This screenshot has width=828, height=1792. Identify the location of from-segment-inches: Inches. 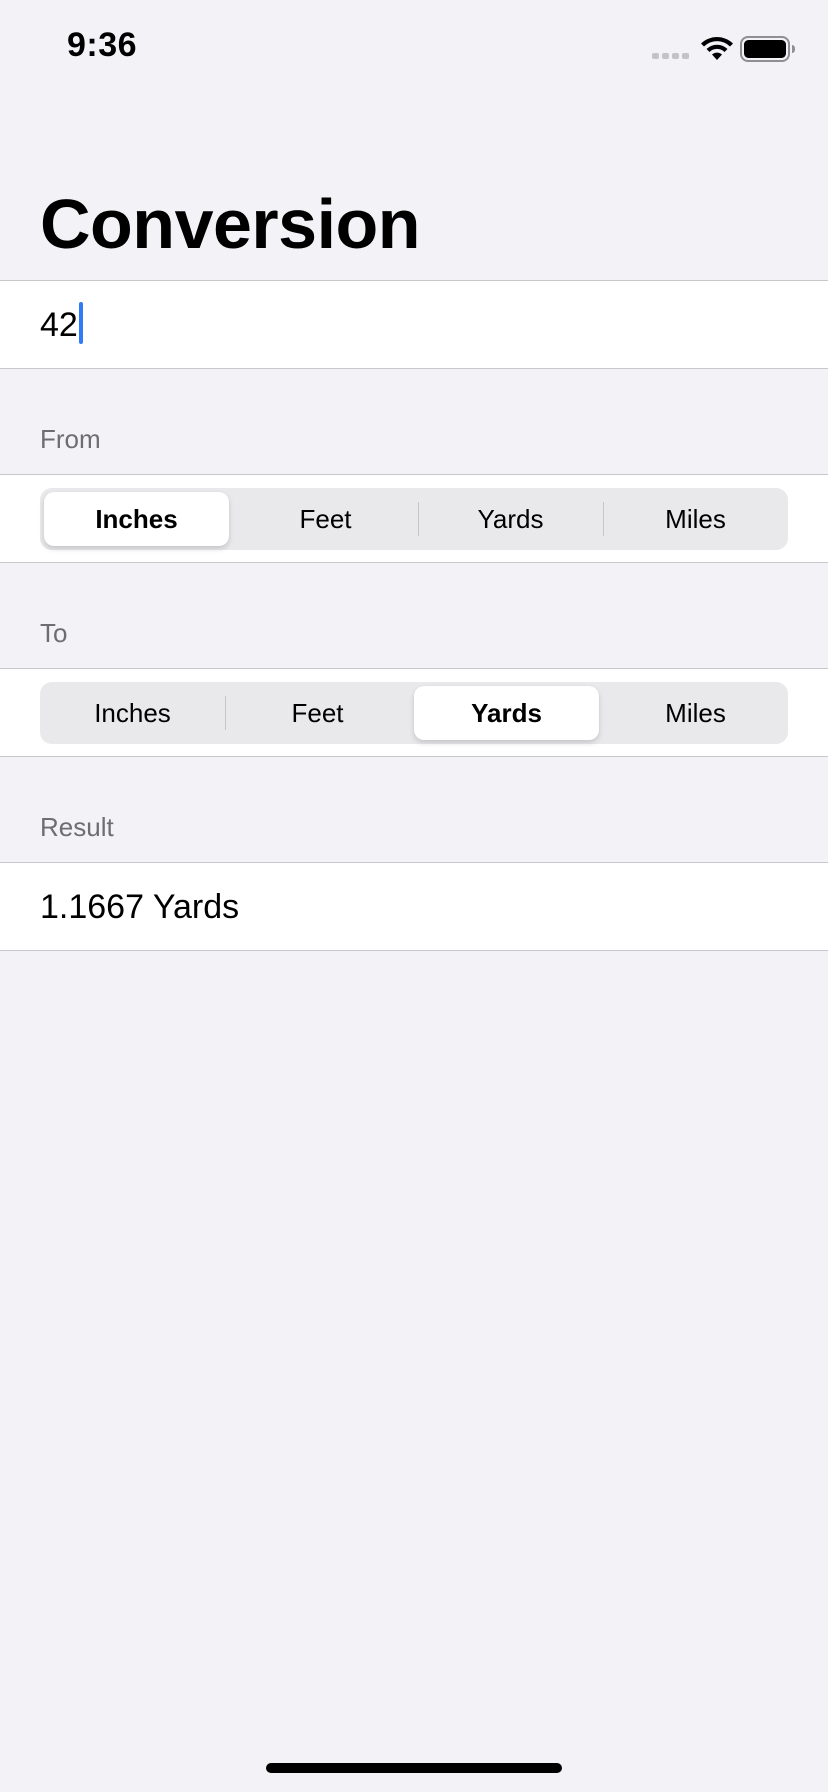
(136, 519).